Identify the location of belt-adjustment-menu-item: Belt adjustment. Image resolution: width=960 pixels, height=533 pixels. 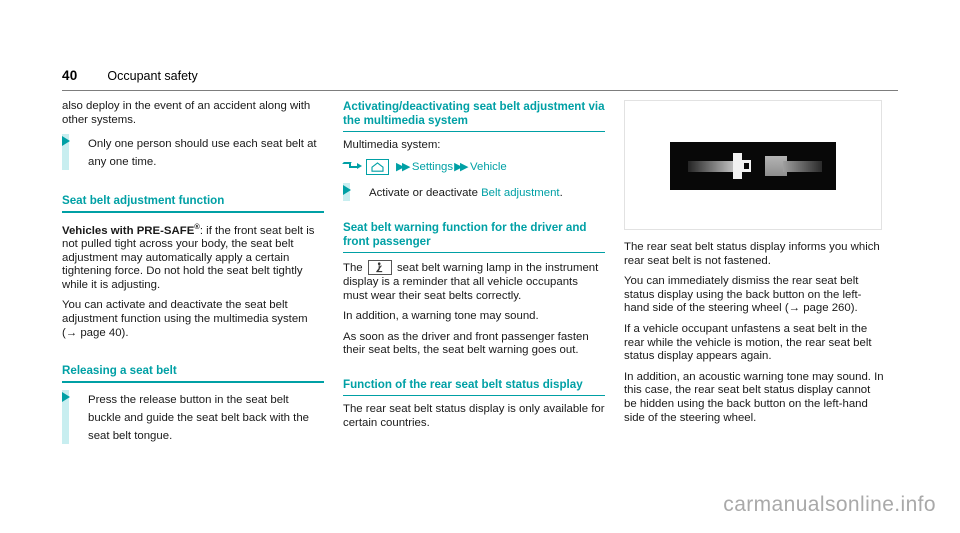
(520, 192).